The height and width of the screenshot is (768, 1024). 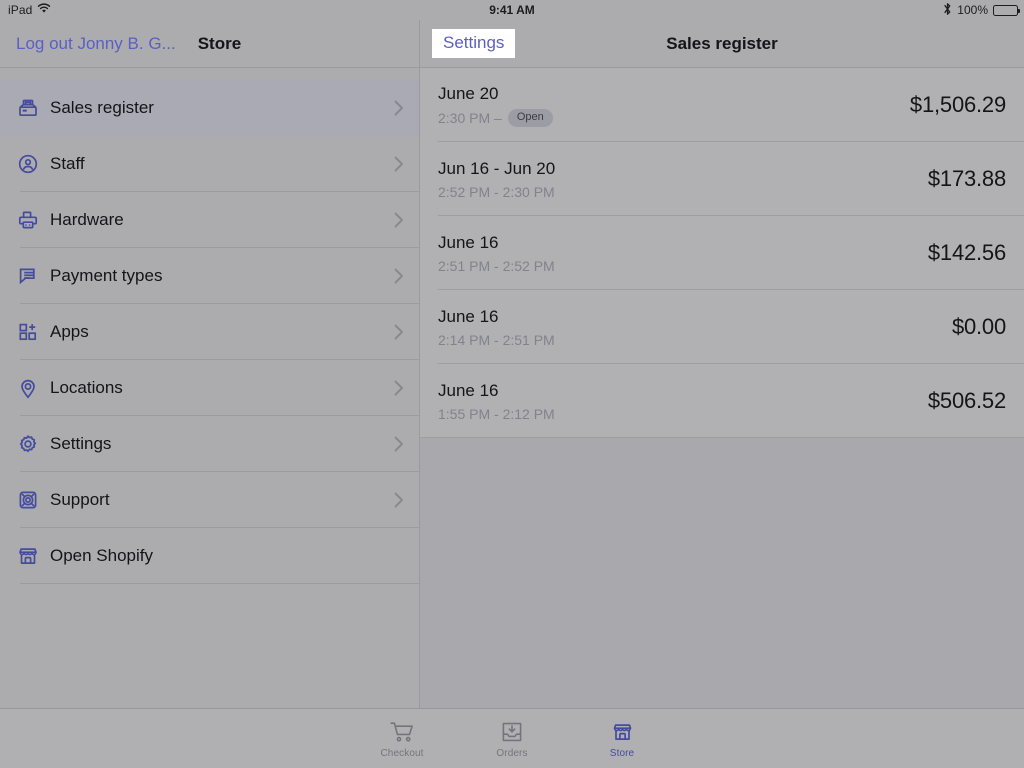 I want to click on sale-time-range: 2:52 PM - 2:30 PM, so click(x=496, y=191).